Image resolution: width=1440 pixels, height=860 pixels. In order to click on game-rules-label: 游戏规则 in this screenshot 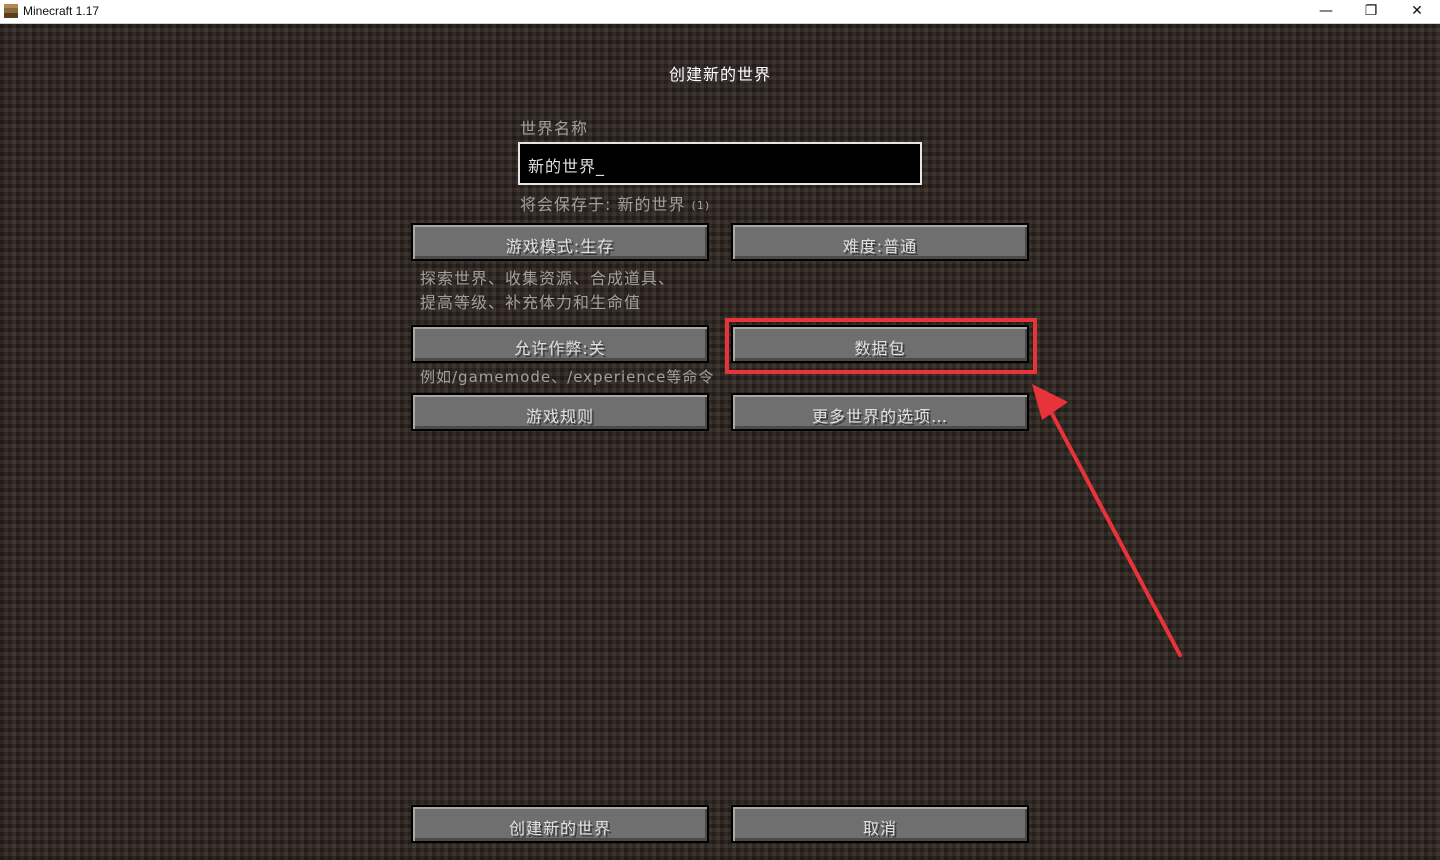, I will do `click(559, 416)`.